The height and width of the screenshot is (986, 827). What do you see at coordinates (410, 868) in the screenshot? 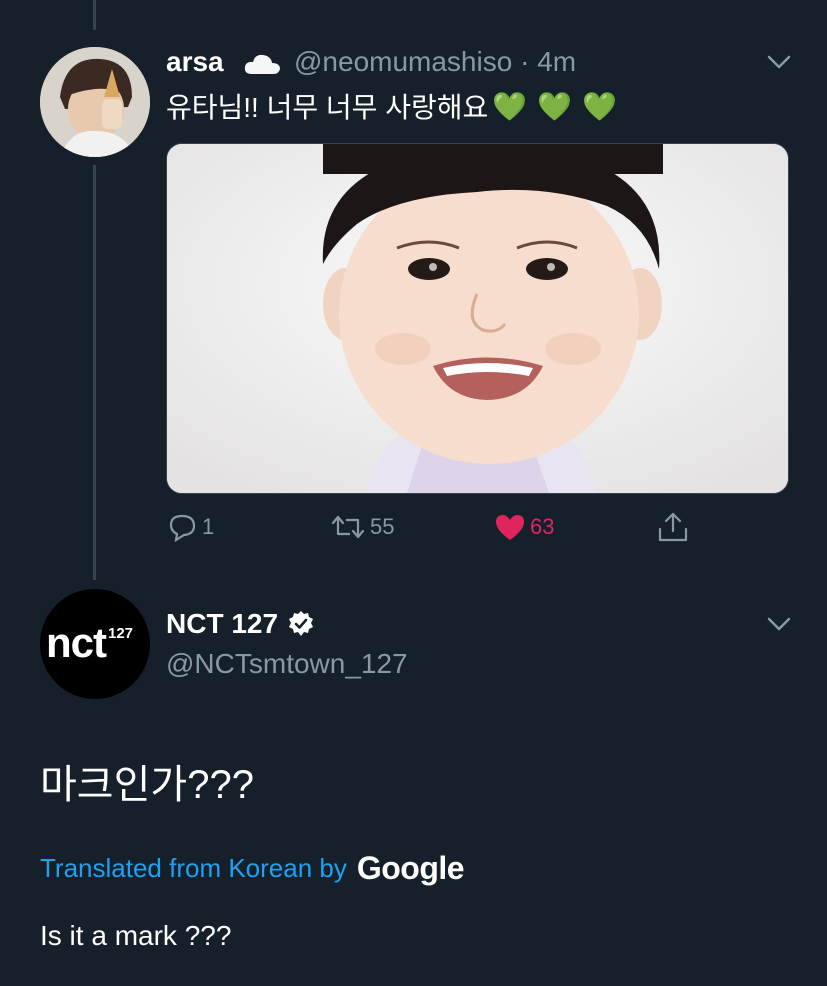
I see `google-logo: Google` at bounding box center [410, 868].